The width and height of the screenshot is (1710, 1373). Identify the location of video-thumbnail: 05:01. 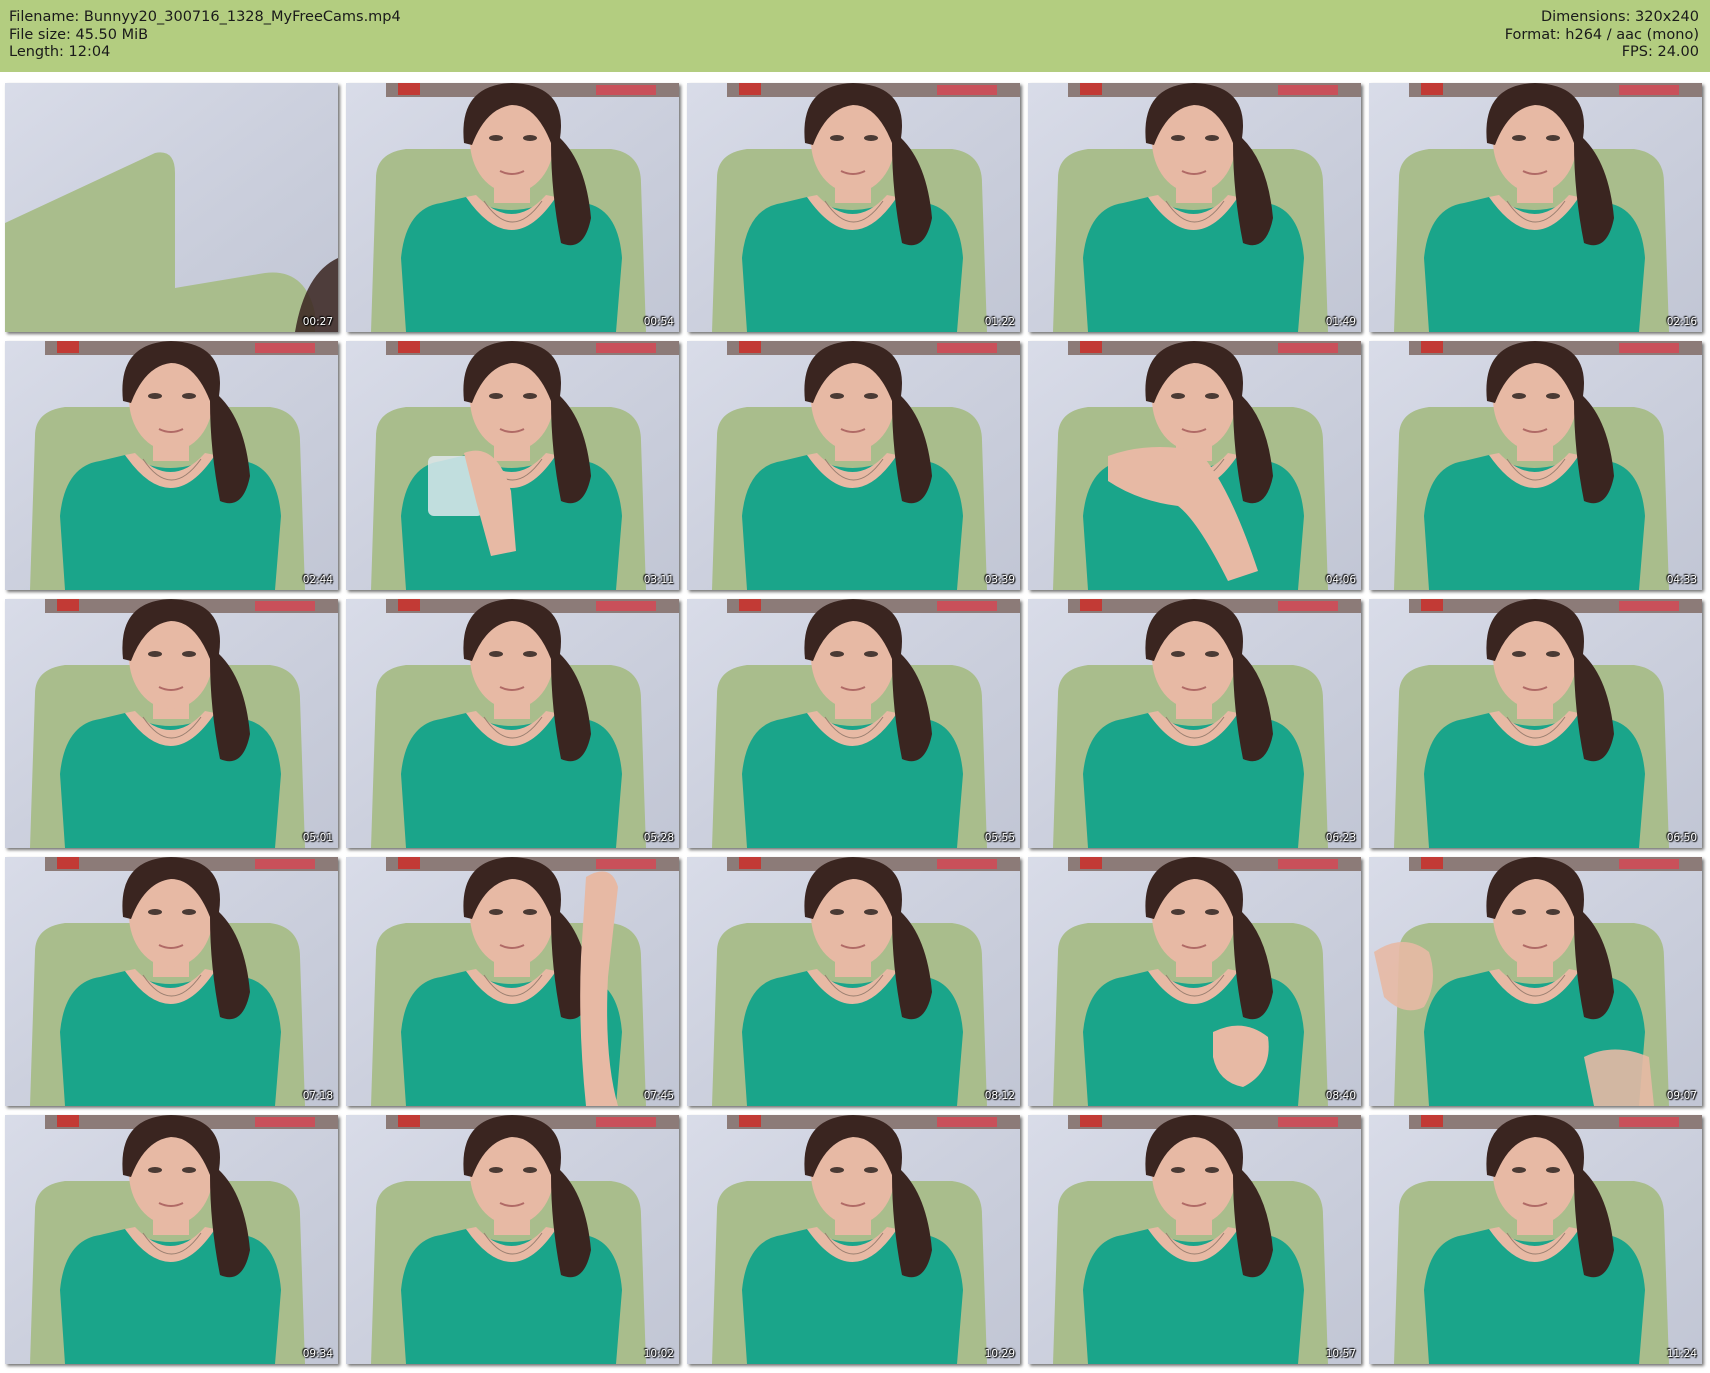
(171, 723).